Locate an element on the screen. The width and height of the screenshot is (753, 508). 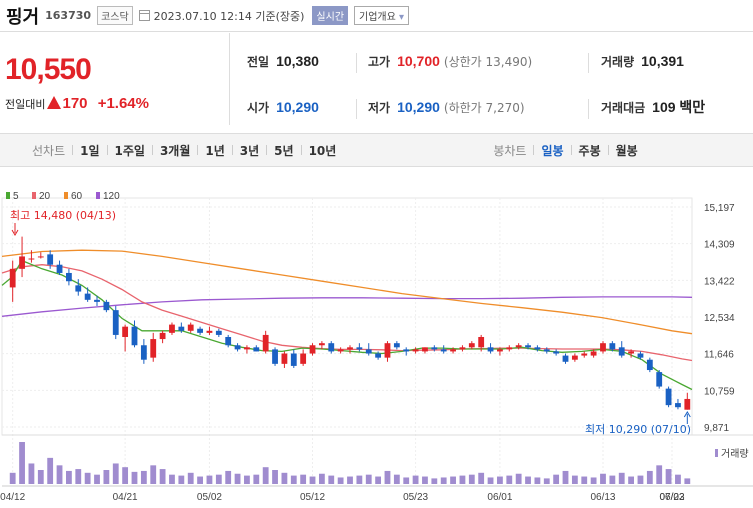
calendar-icon is located at coordinates (144, 15).